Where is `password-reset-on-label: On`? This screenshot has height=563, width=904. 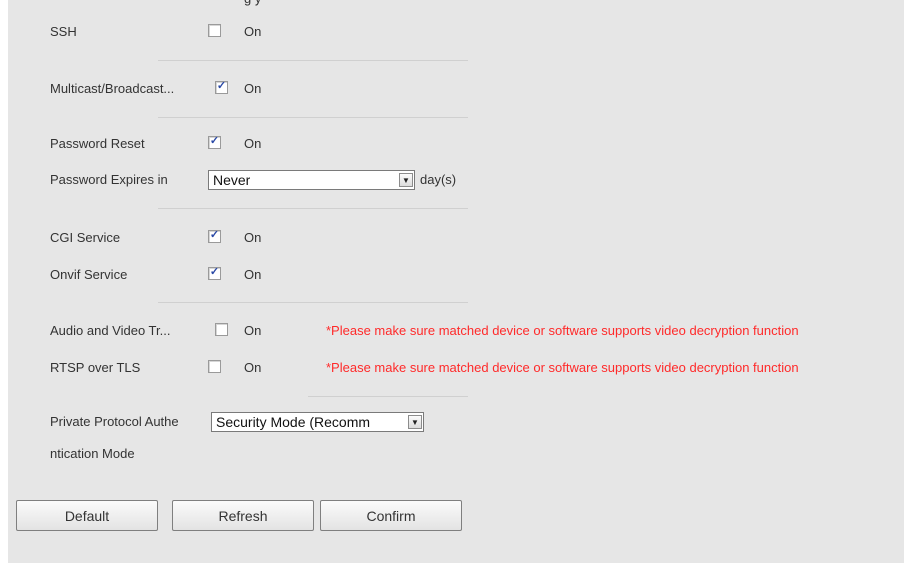
password-reset-on-label: On is located at coordinates (253, 143).